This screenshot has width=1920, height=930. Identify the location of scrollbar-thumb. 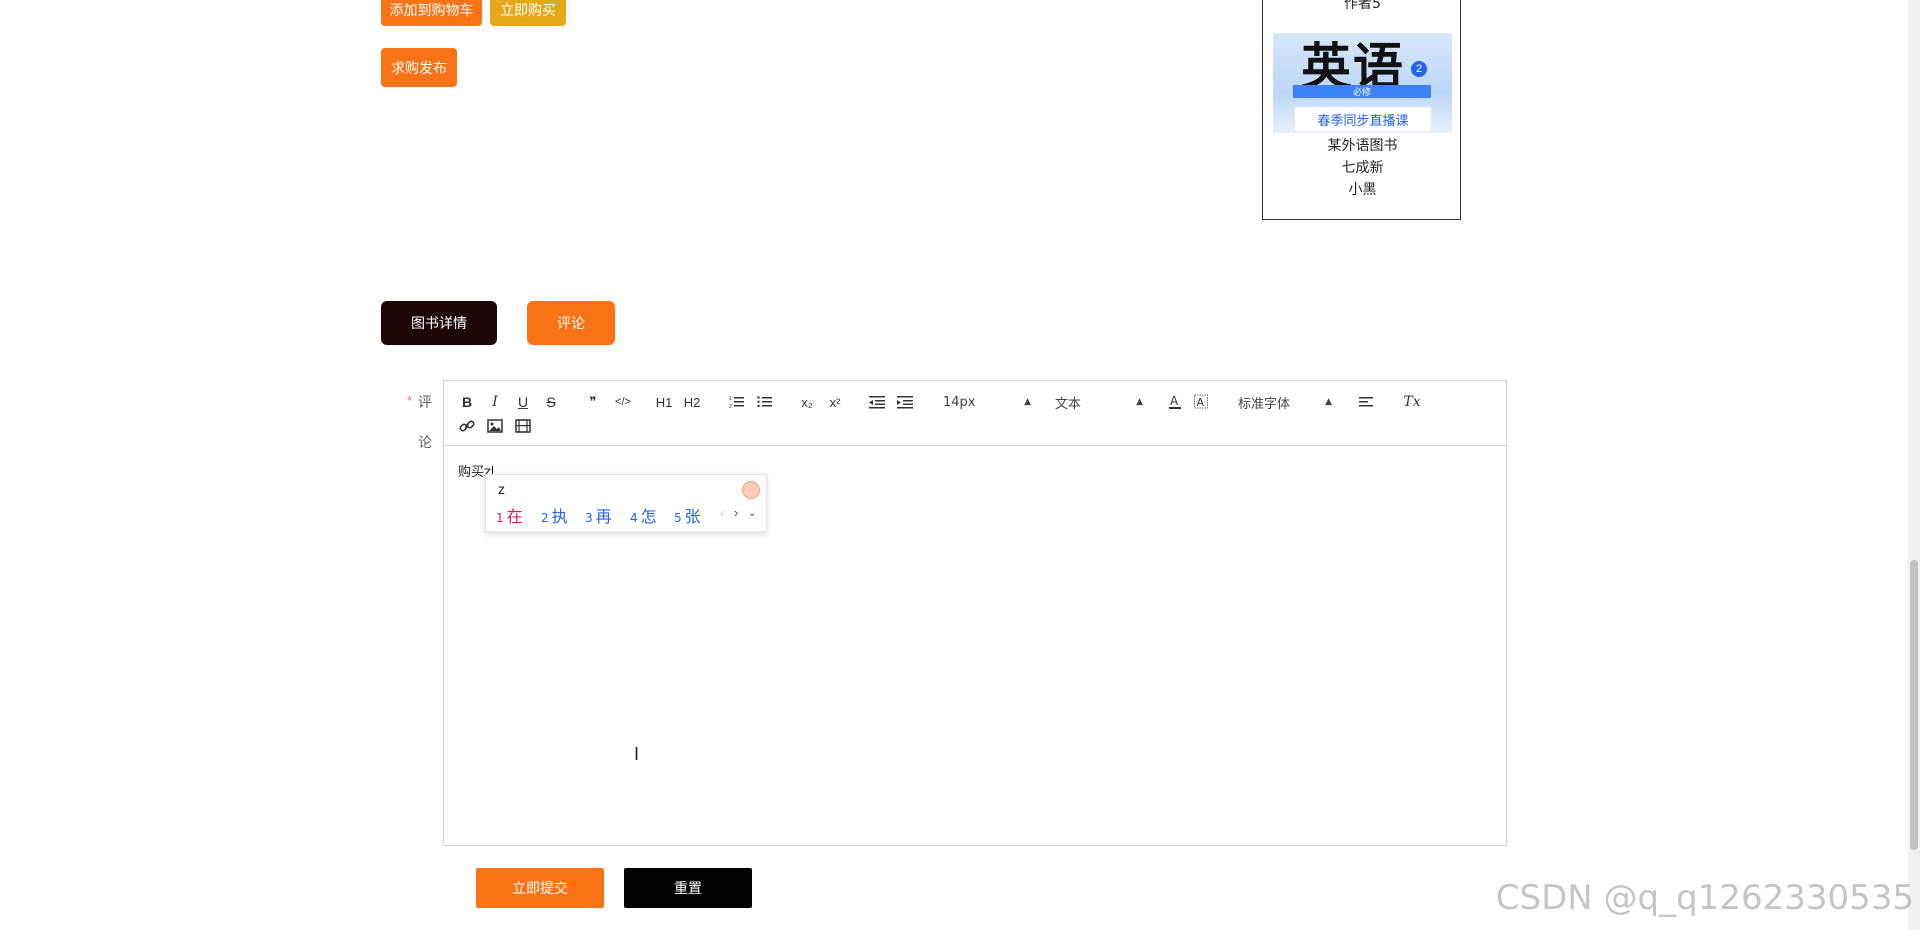
(1914, 705).